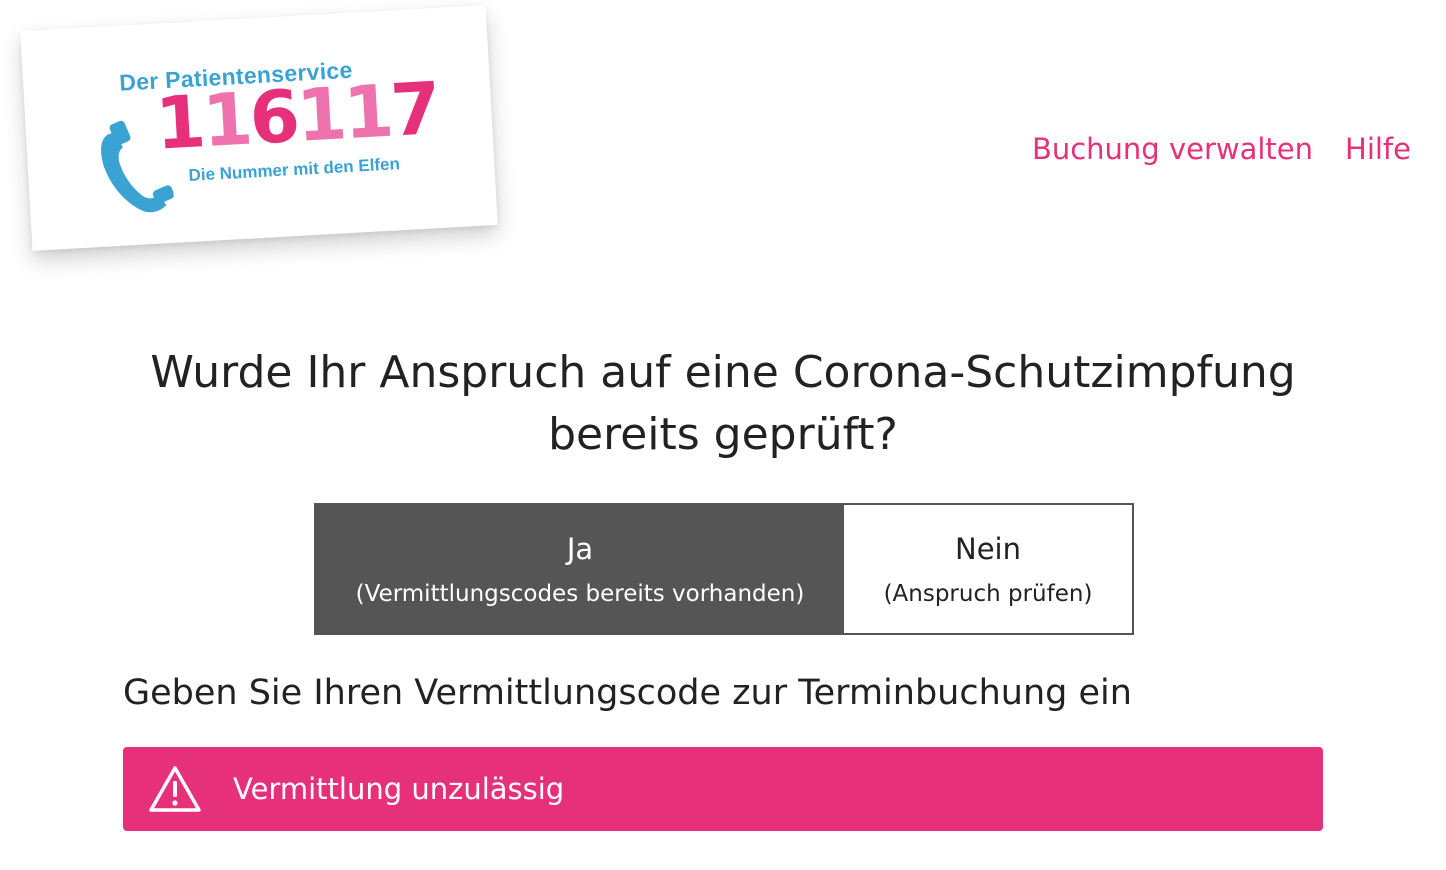 Image resolution: width=1446 pixels, height=870 pixels. What do you see at coordinates (1172, 149) in the screenshot?
I see `manage-booking-link: Buchung verwalten` at bounding box center [1172, 149].